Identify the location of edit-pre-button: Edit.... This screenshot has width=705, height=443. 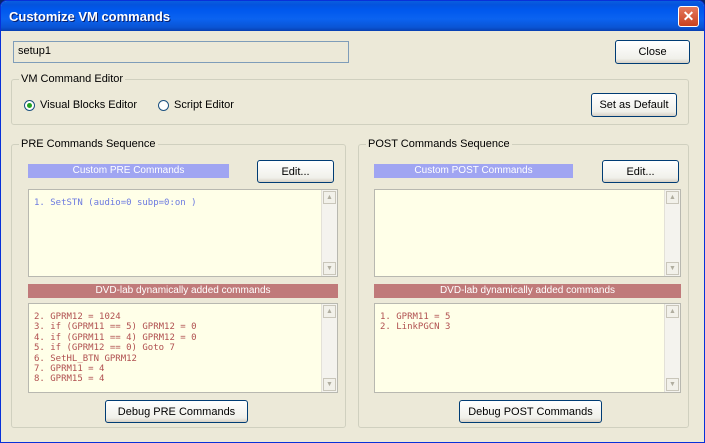
(295, 171).